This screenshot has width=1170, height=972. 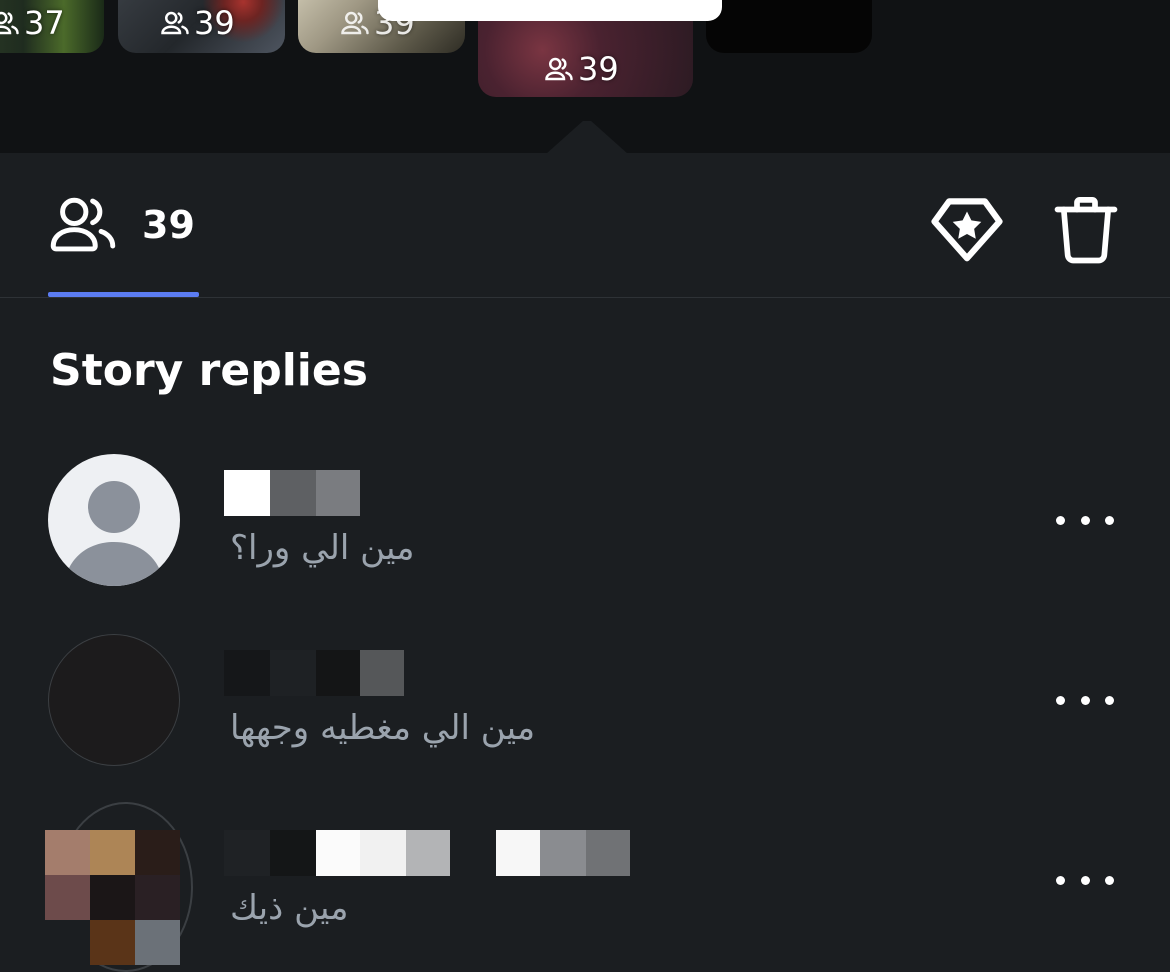 I want to click on divider, so click(x=585, y=297).